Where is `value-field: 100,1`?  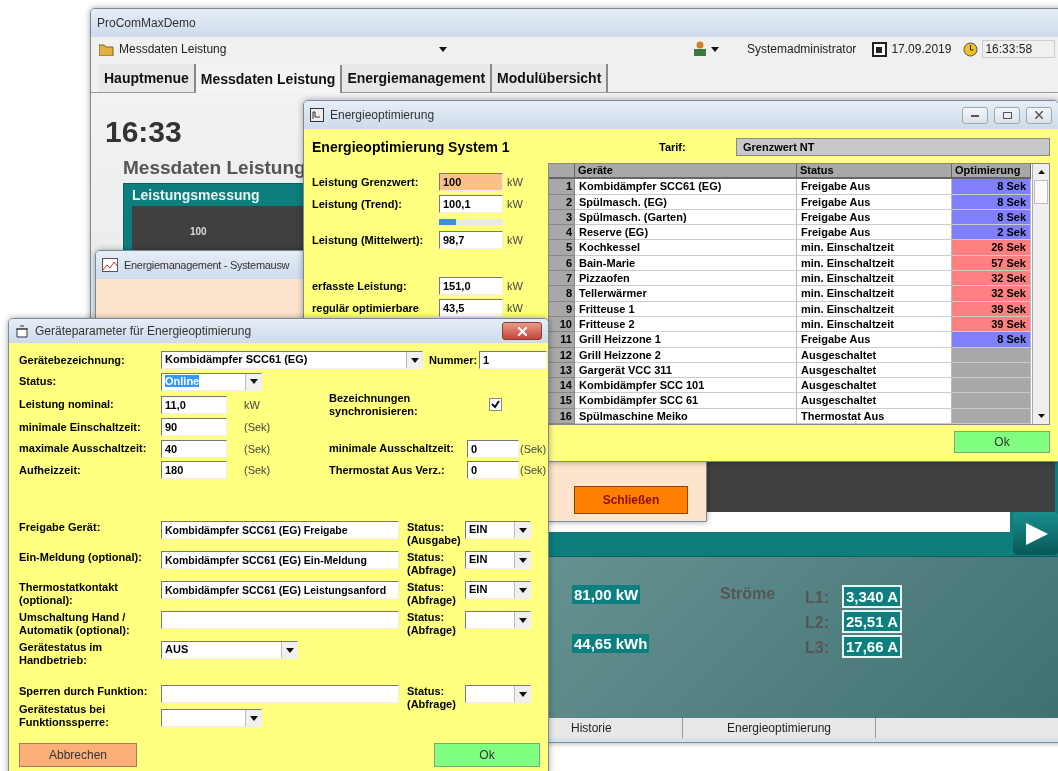
value-field: 100,1 is located at coordinates (471, 204).